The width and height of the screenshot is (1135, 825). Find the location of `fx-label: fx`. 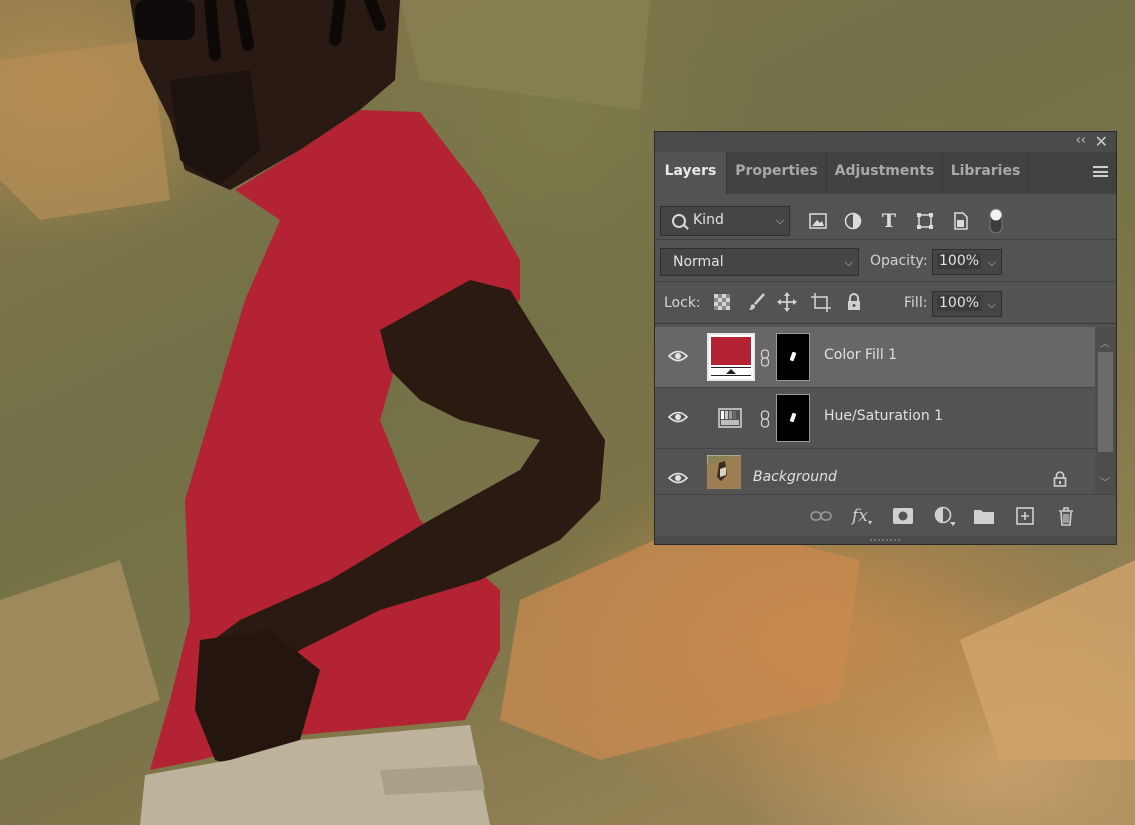

fx-label: fx is located at coordinates (860, 516).